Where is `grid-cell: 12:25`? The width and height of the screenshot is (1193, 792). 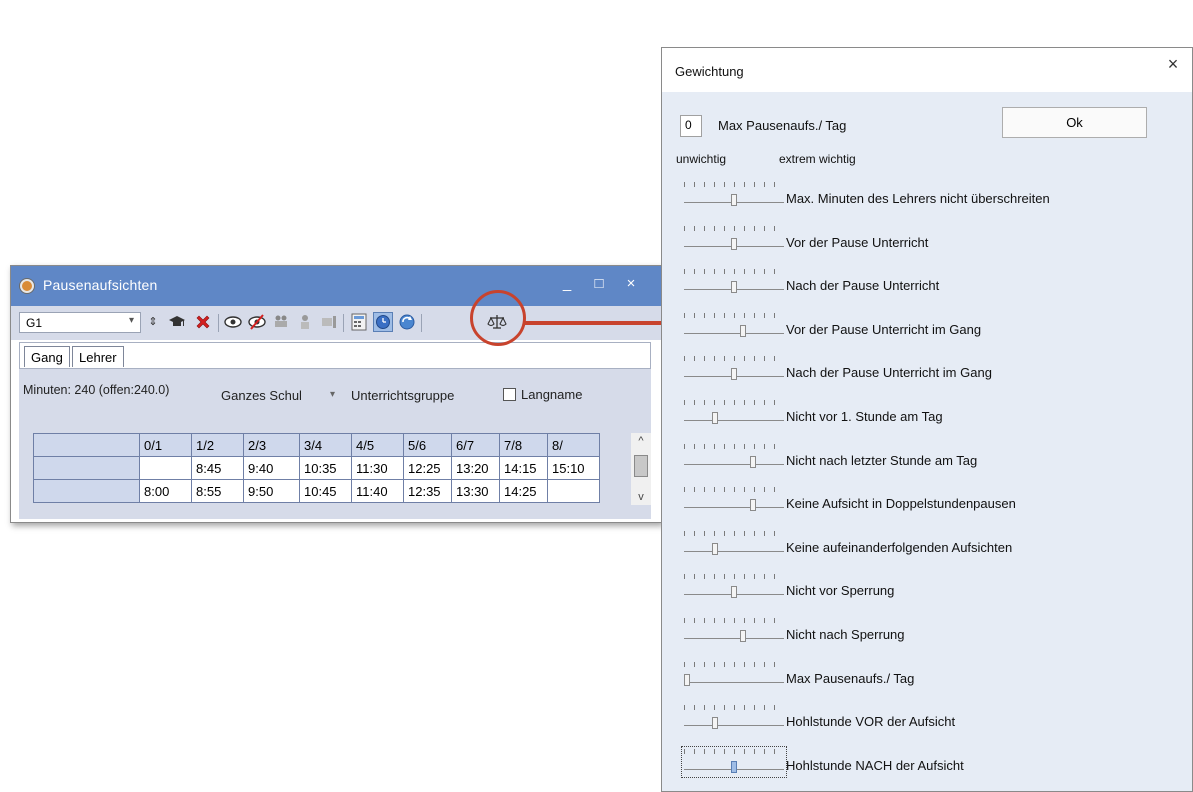 grid-cell: 12:25 is located at coordinates (427, 468).